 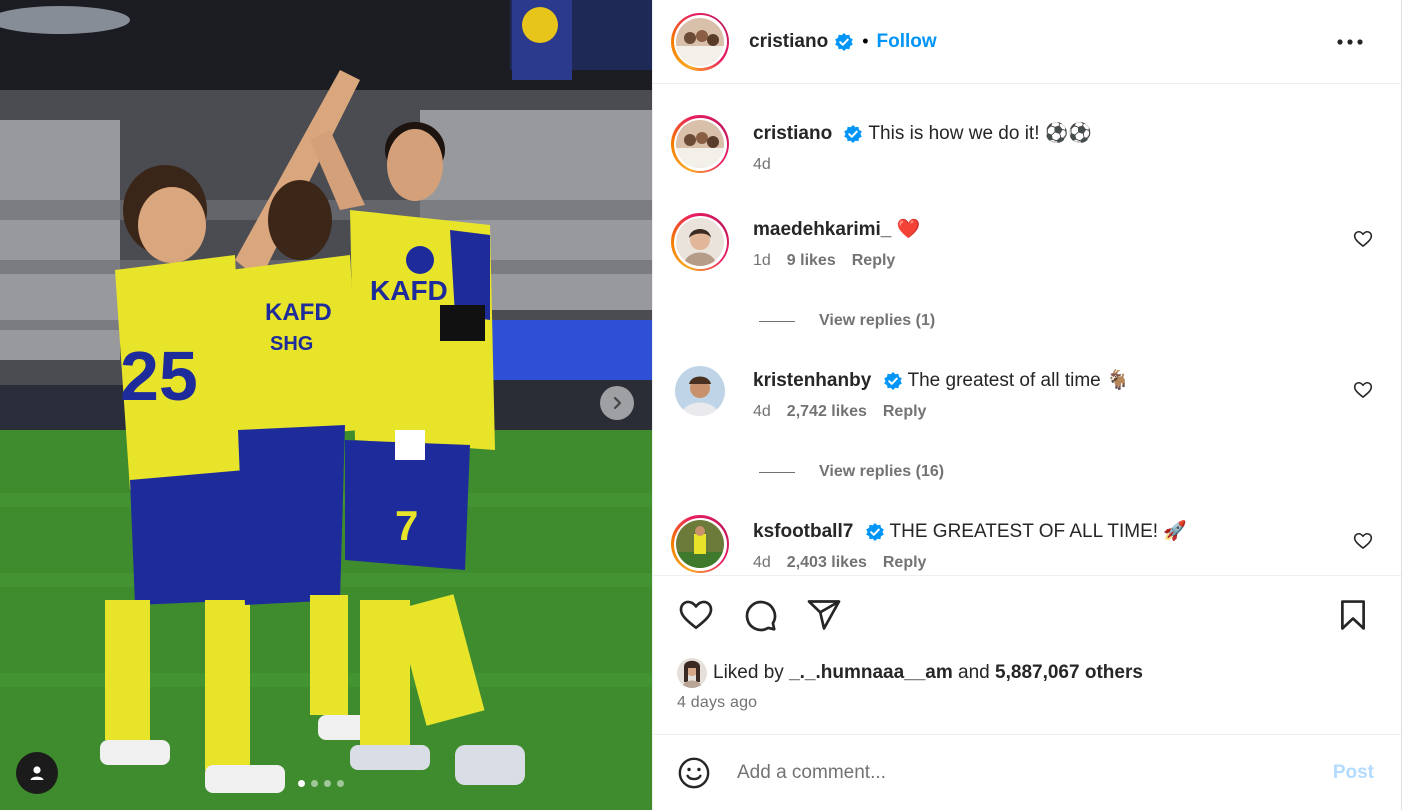 I want to click on view-replies-label: View replies (1), so click(x=877, y=320).